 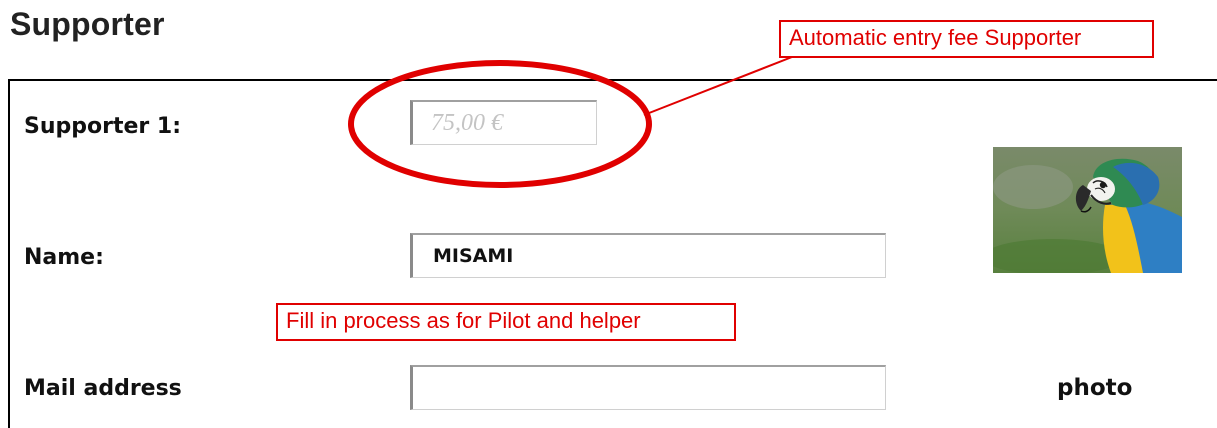 I want to click on supporter1-fee-field: 75,00 €, so click(x=503, y=122).